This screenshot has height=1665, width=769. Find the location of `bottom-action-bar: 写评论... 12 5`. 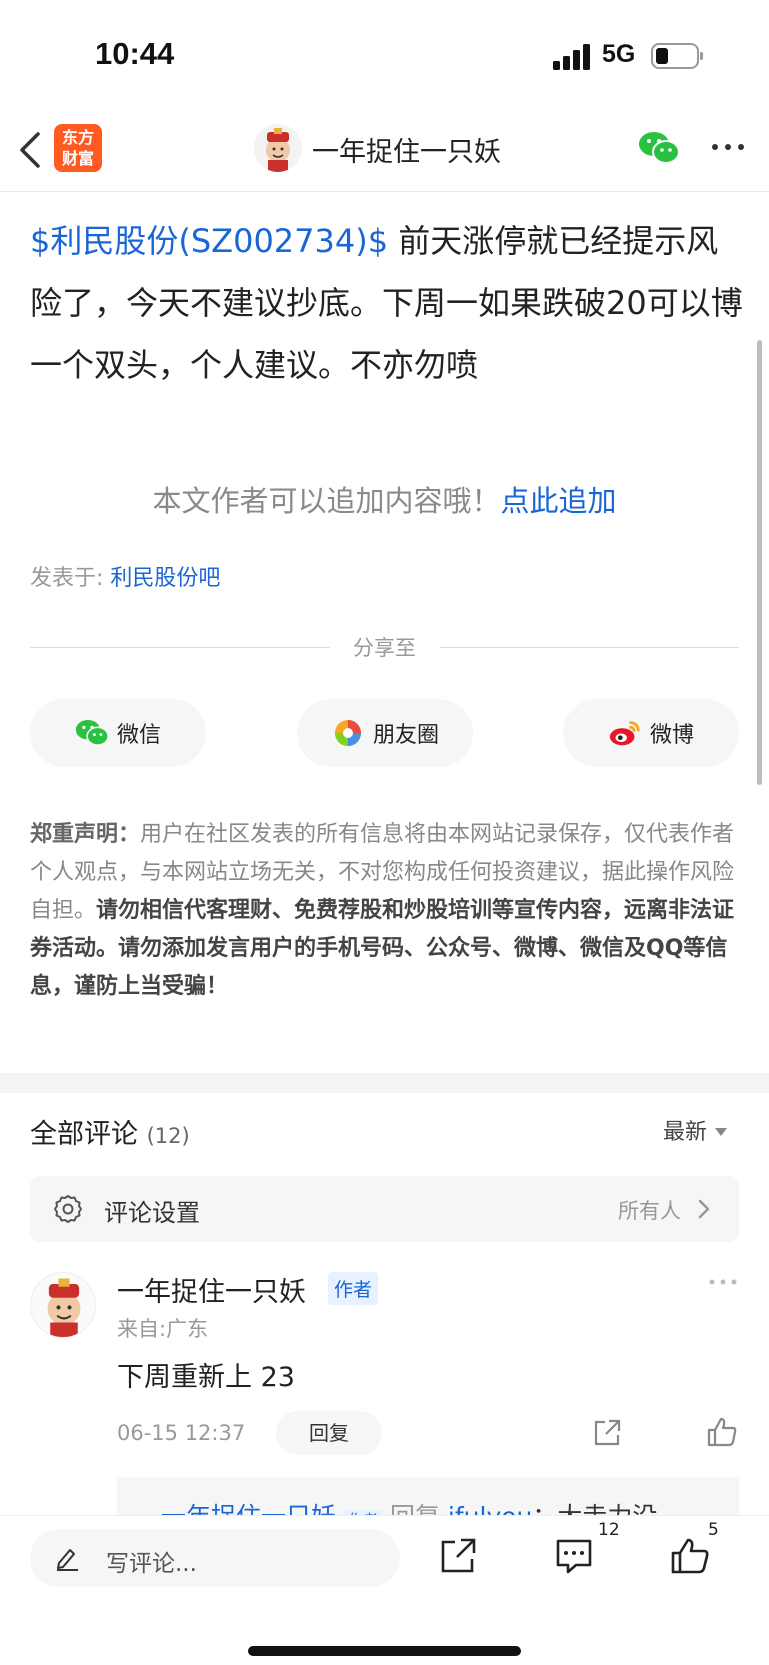

bottom-action-bar: 写评论... 12 5 is located at coordinates (384, 1590).